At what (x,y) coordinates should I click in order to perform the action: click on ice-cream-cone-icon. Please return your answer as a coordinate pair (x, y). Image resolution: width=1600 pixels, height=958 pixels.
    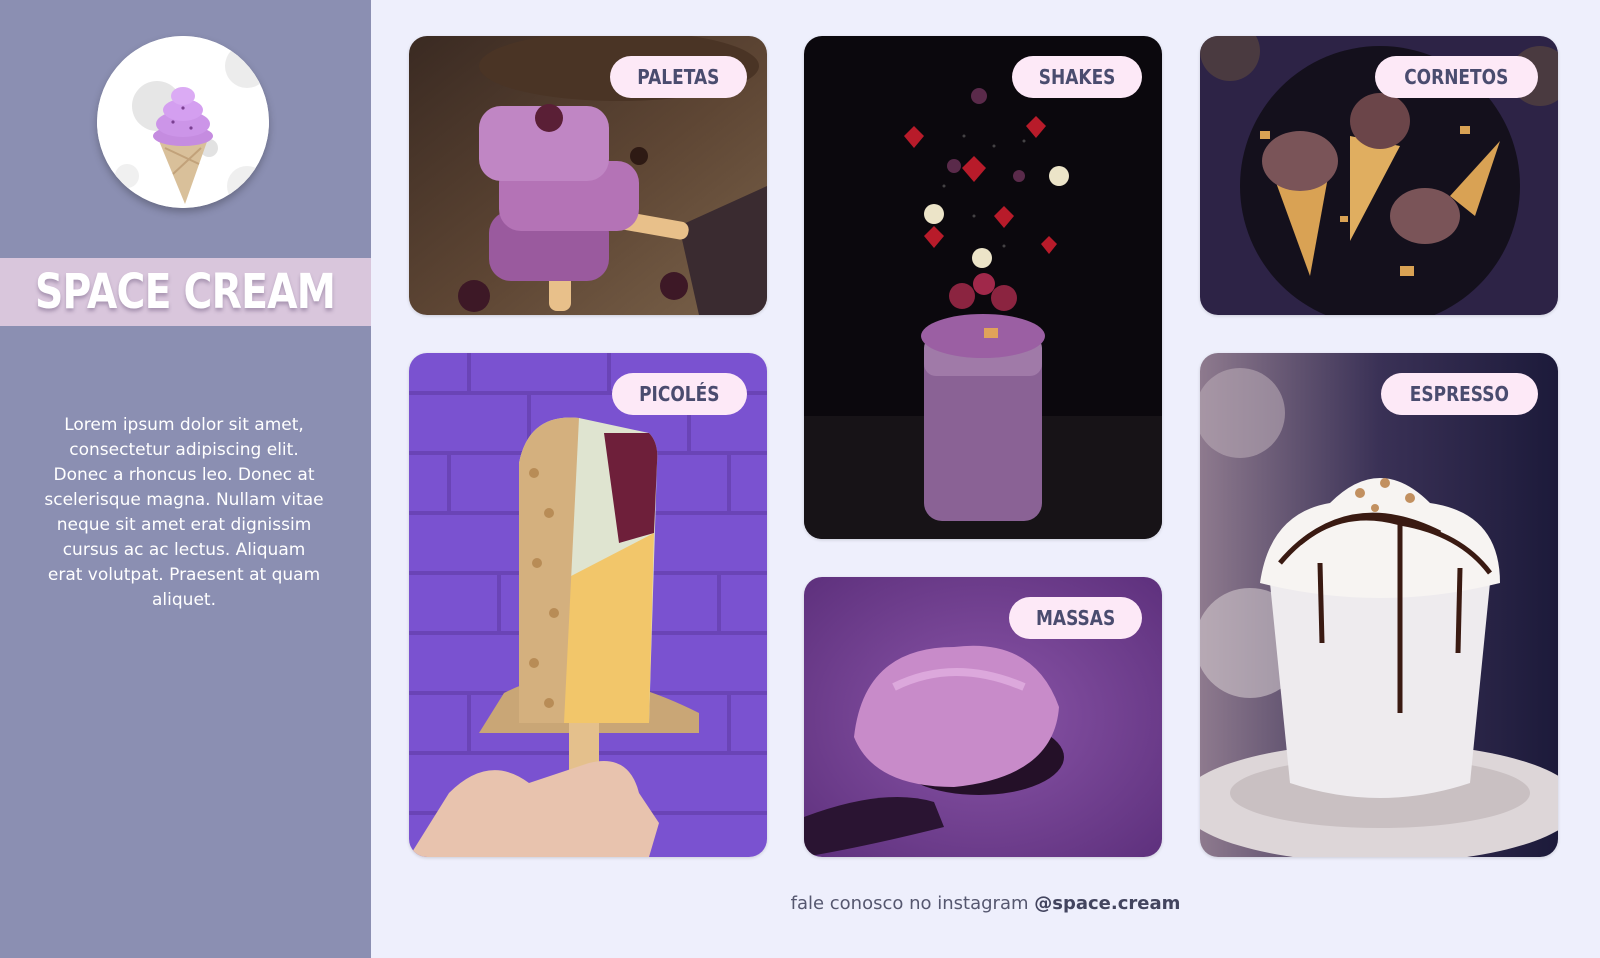
    Looking at the image, I should click on (183, 122).